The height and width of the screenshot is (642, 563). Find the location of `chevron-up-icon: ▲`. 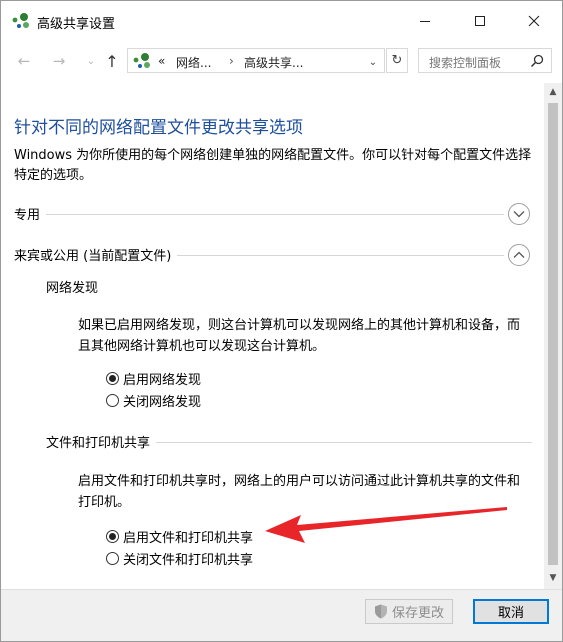

chevron-up-icon: ▲ is located at coordinates (553, 92).